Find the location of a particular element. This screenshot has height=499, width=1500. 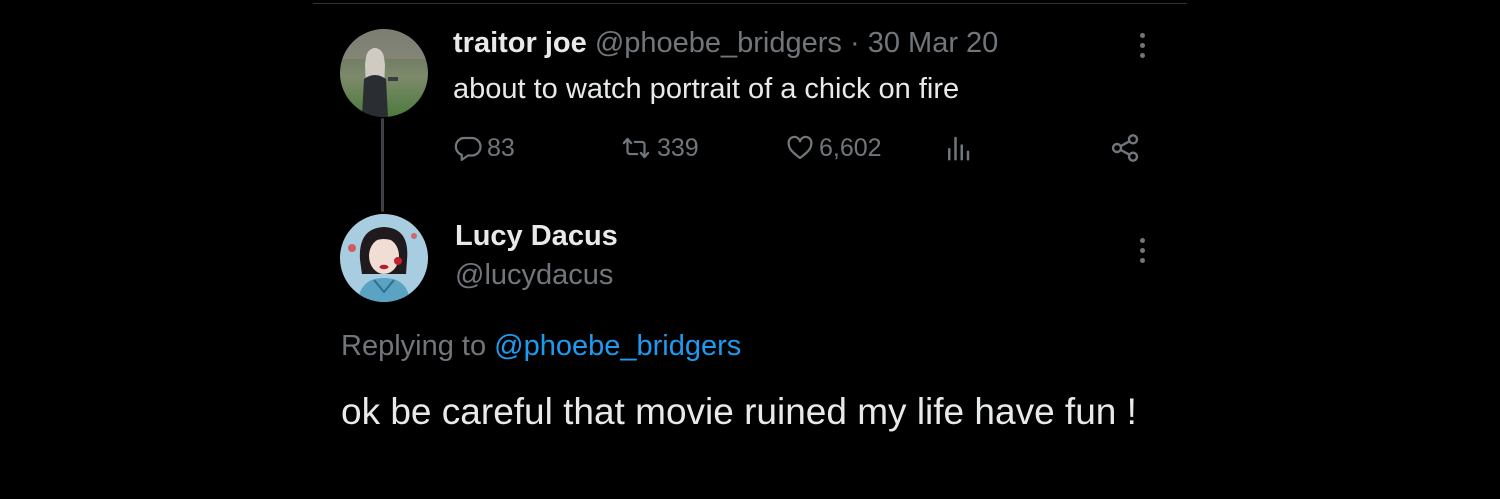

views-icon is located at coordinates (959, 148).